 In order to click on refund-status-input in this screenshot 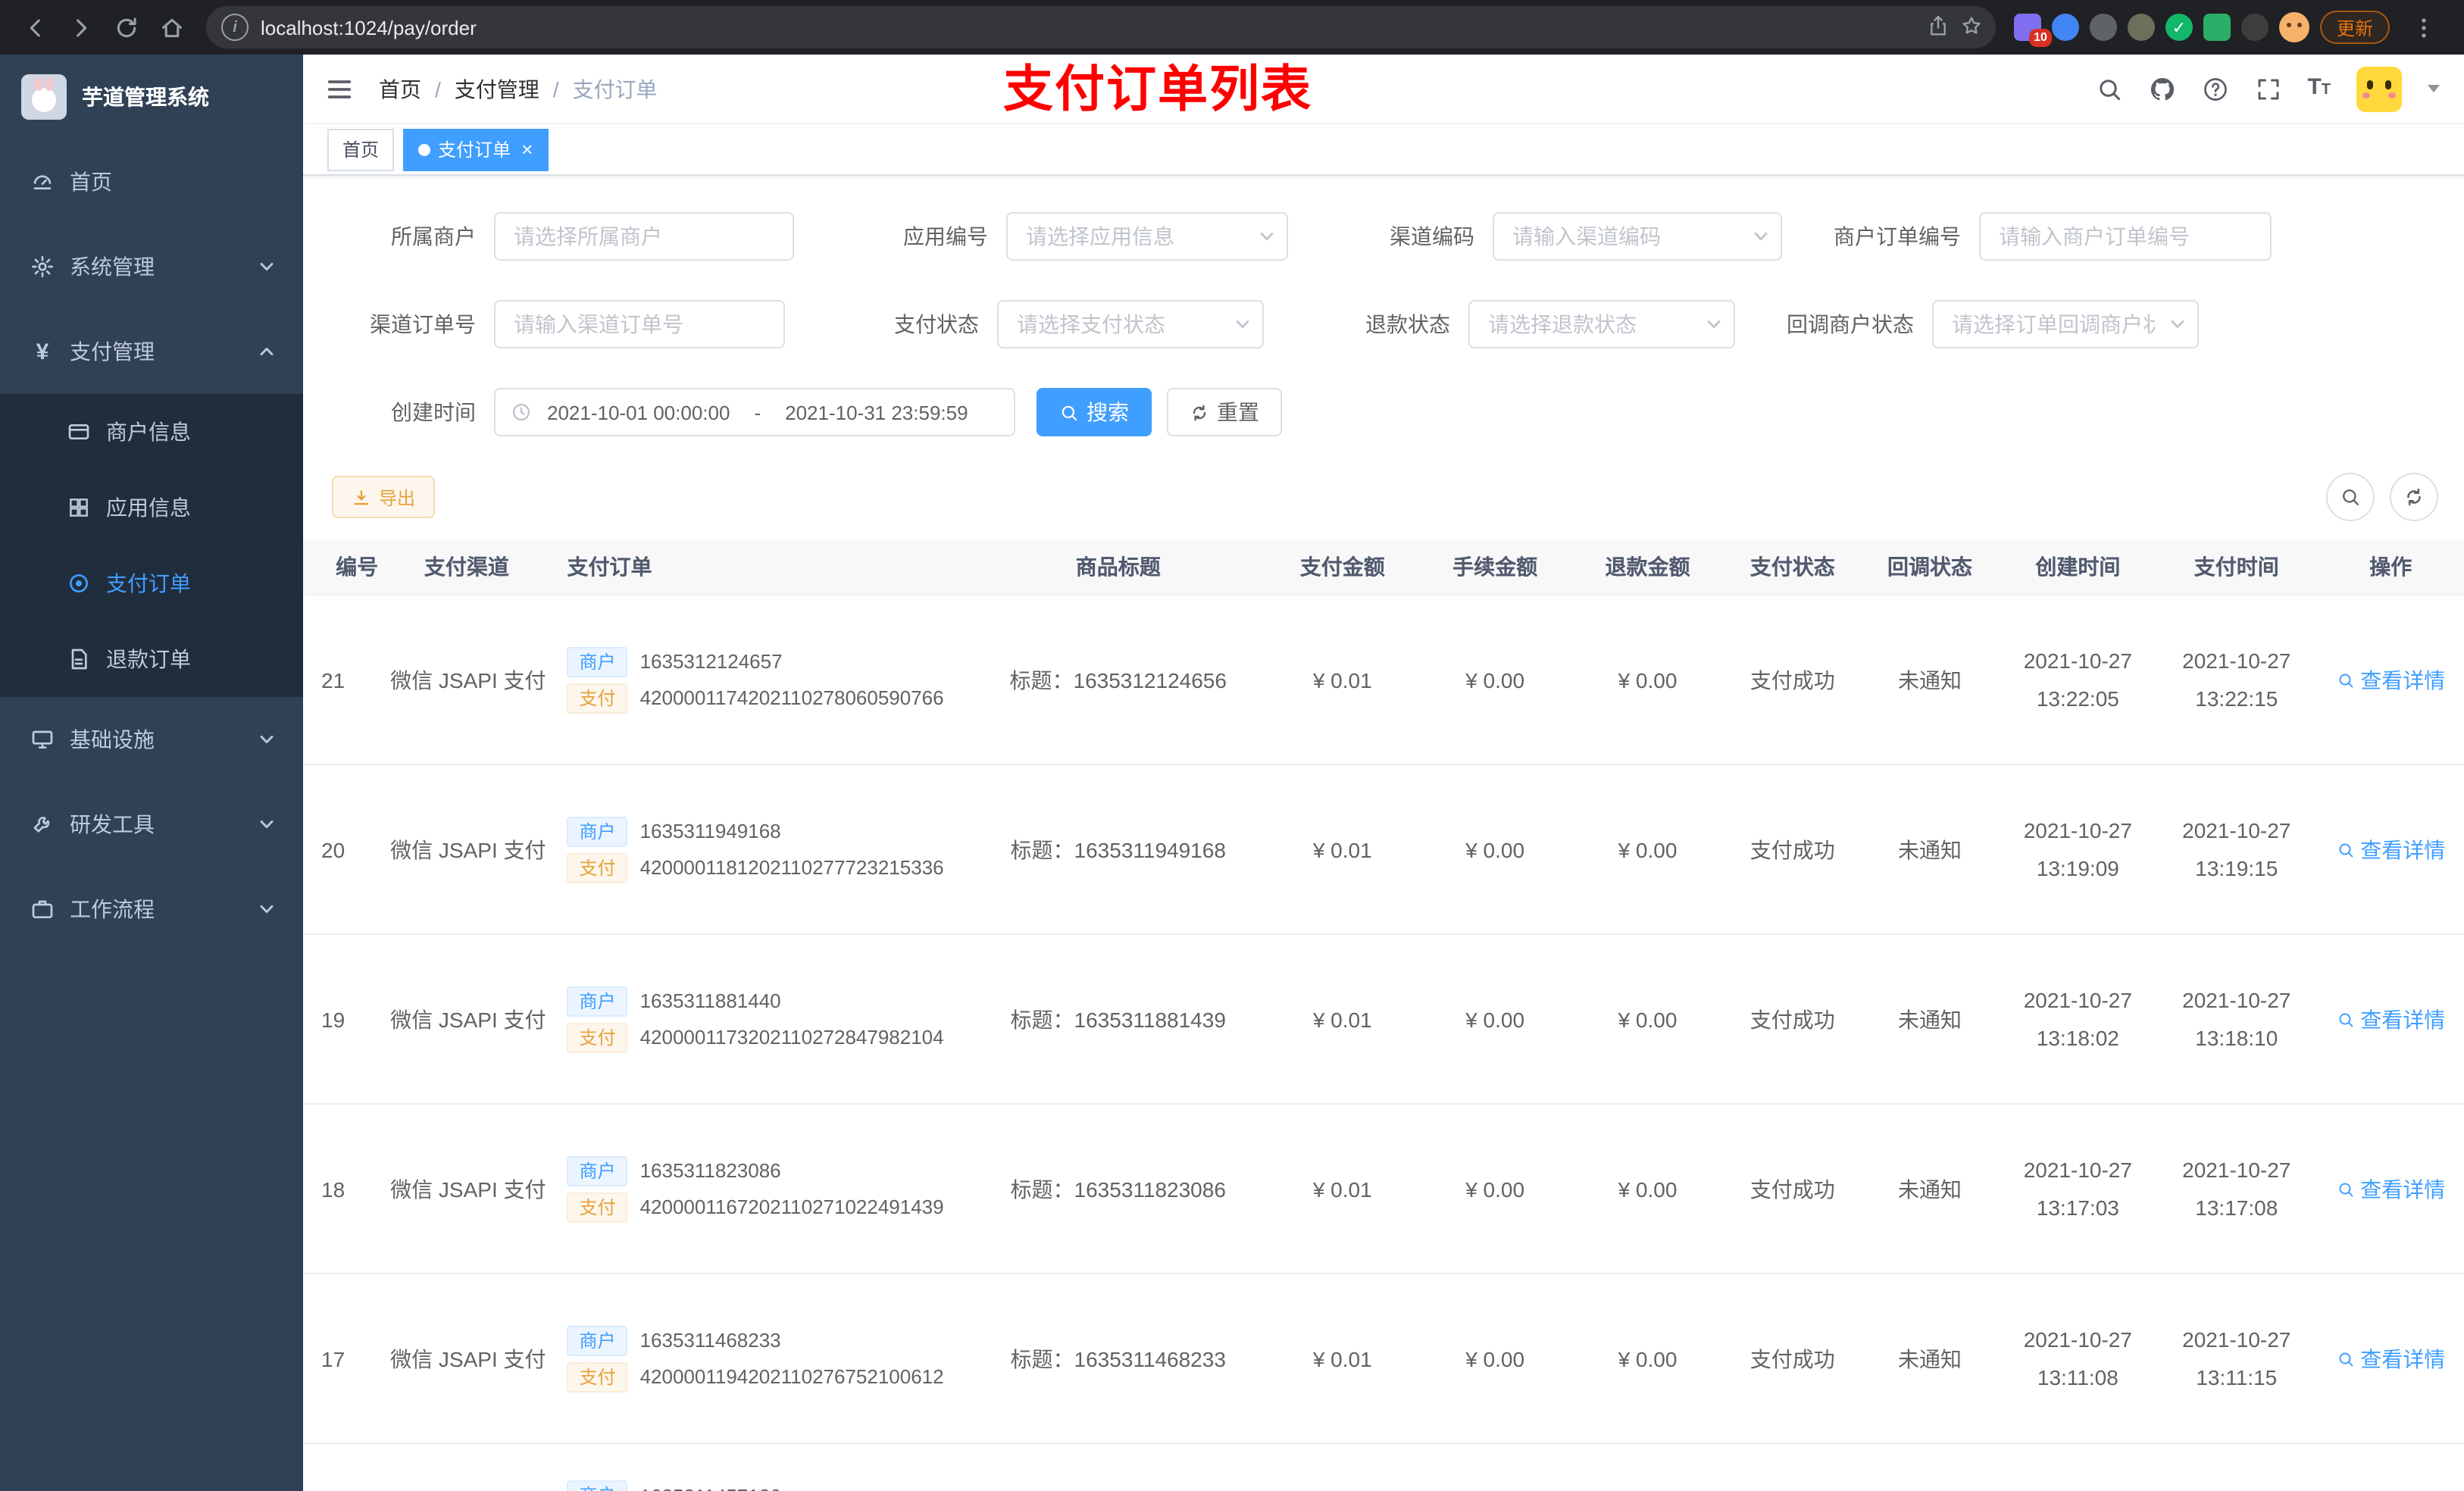, I will do `click(1601, 324)`.